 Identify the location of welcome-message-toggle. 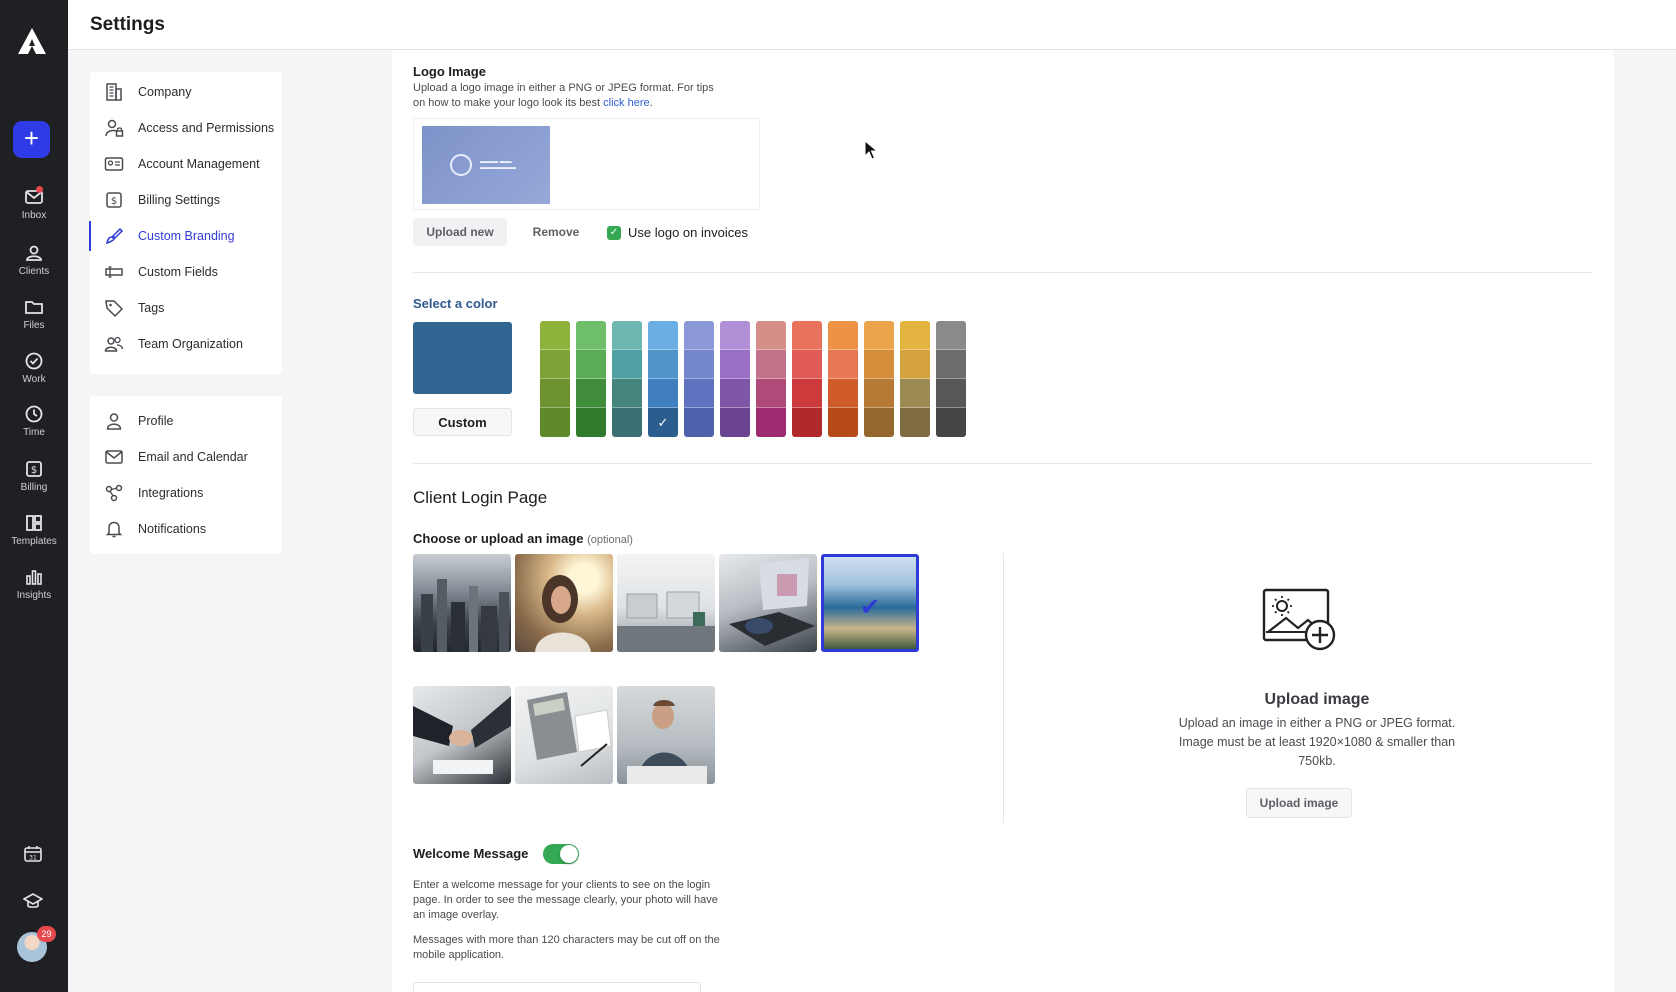
(561, 854).